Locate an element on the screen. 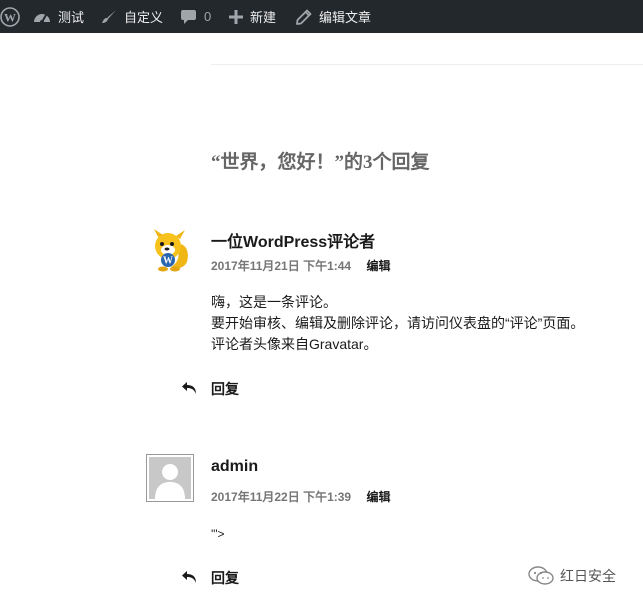 Image resolution: width=643 pixels, height=605 pixels. edit-post-label: 编辑文章 is located at coordinates (345, 17).